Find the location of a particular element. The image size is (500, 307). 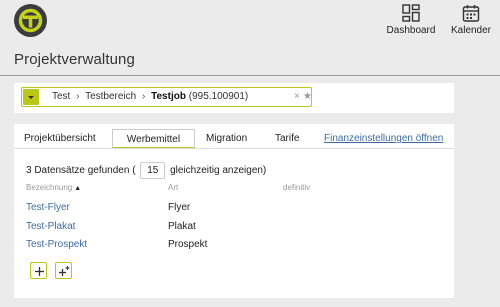

tab-divider is located at coordinates (234, 148).